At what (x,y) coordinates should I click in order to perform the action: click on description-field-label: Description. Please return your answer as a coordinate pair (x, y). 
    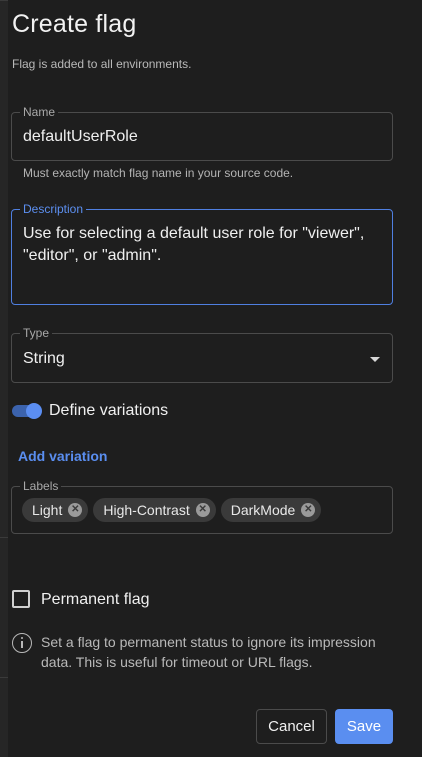
    Looking at the image, I should click on (53, 209).